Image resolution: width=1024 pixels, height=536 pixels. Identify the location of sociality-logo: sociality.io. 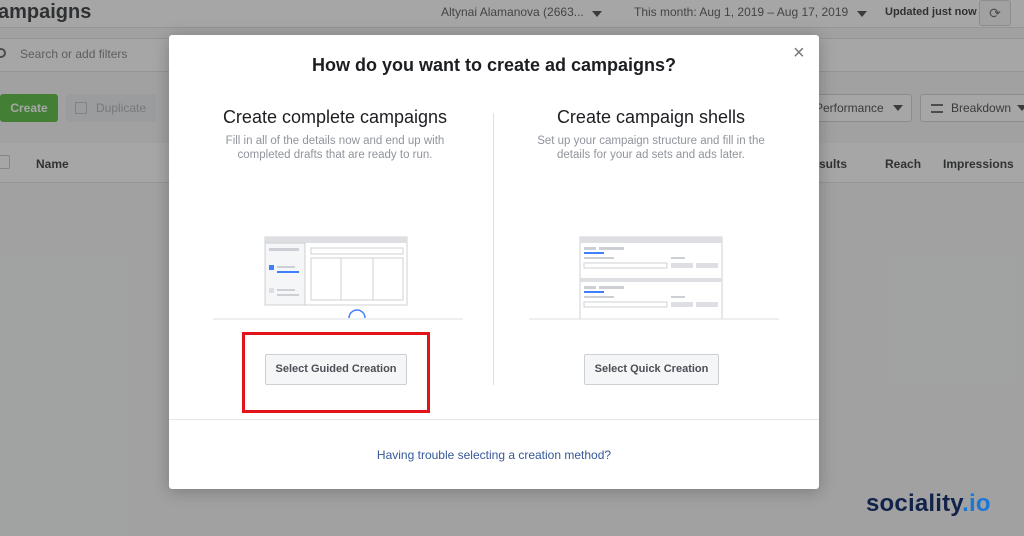
(928, 504).